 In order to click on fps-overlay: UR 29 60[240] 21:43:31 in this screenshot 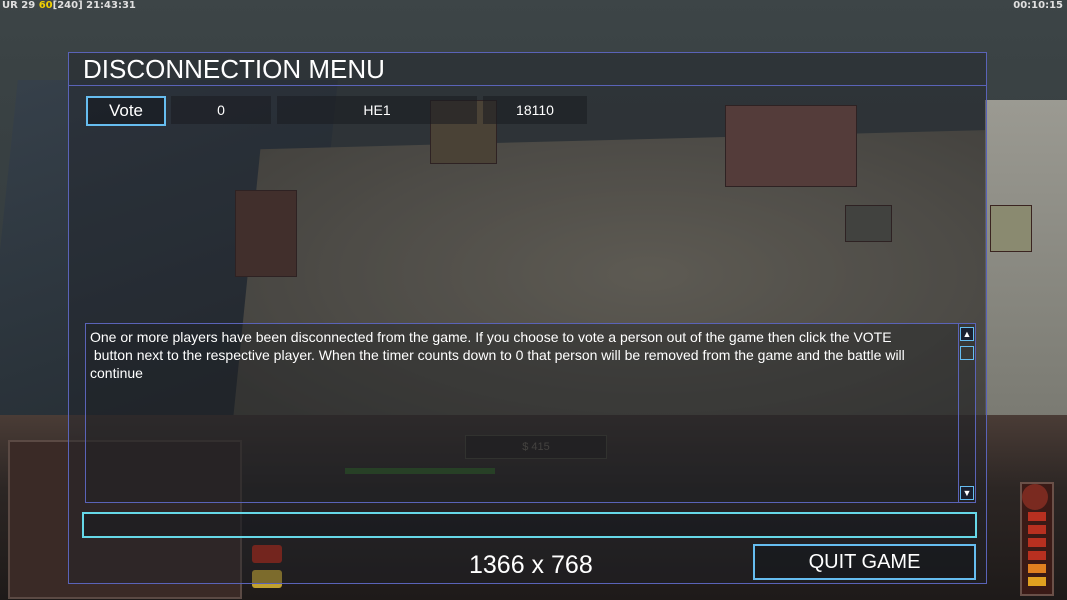, I will do `click(69, 5)`.